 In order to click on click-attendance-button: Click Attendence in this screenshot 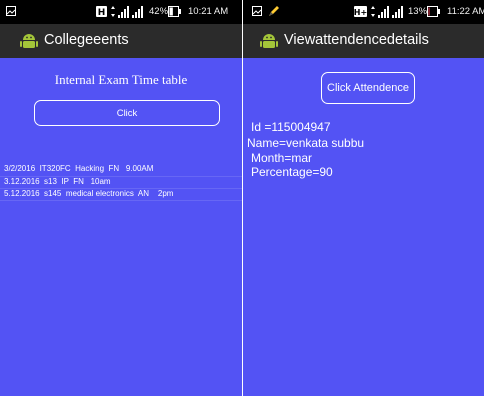, I will do `click(368, 88)`.